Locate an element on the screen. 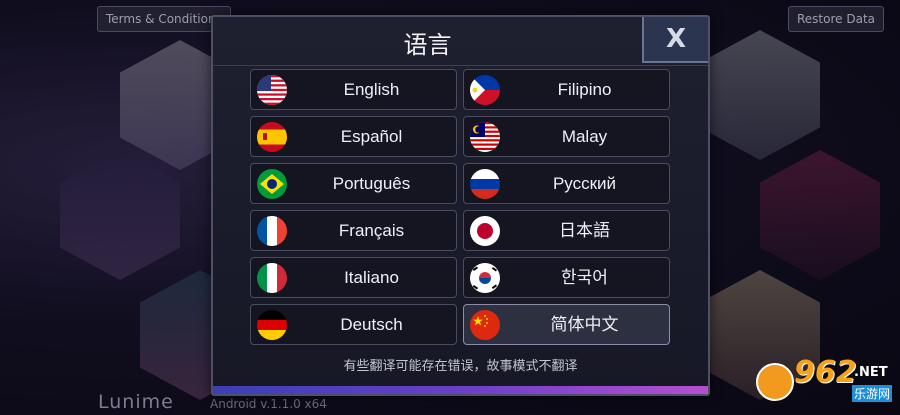 The width and height of the screenshot is (900, 415). ru-flag-icon is located at coordinates (485, 184).